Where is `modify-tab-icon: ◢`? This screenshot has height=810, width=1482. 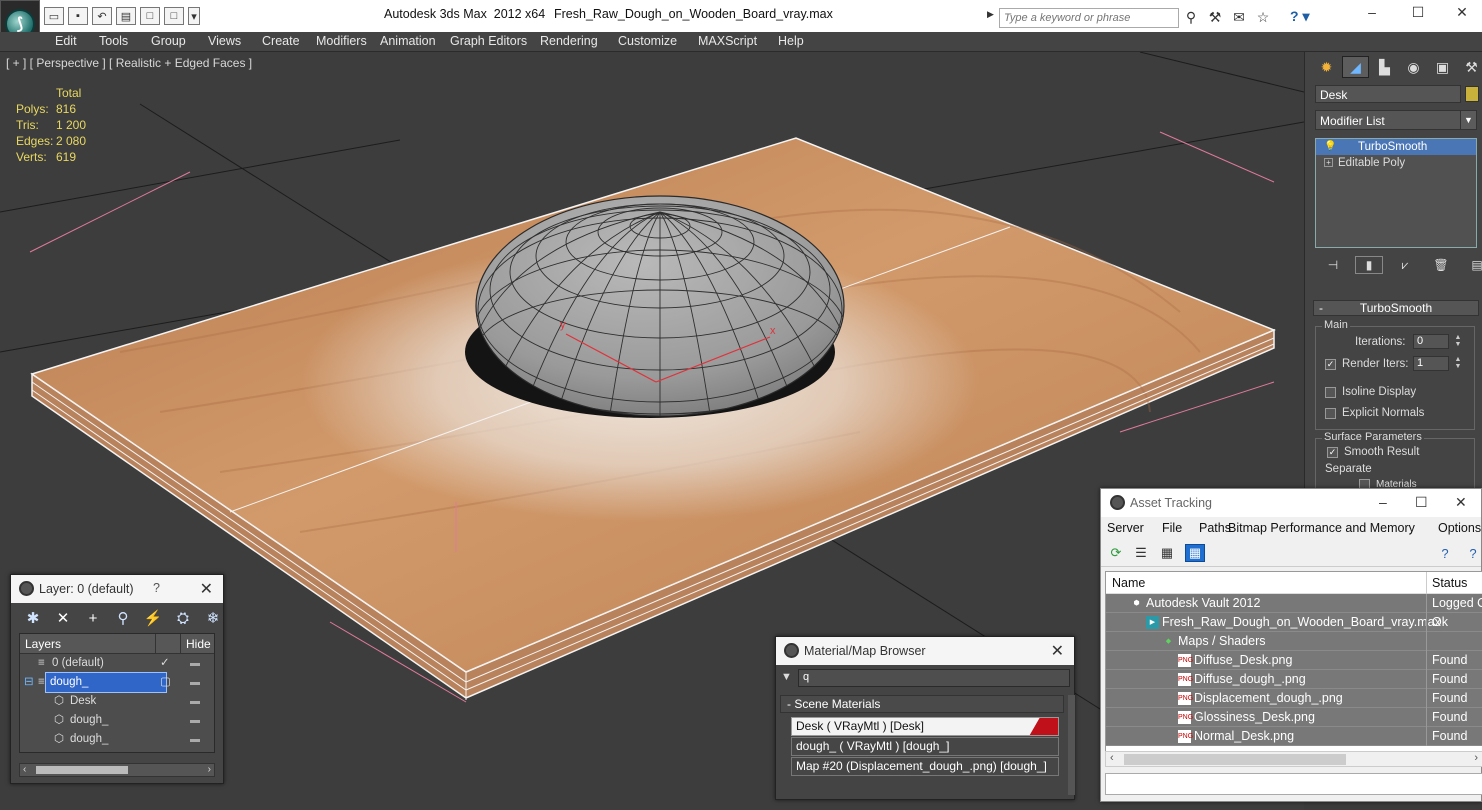 modify-tab-icon: ◢ is located at coordinates (1355, 67).